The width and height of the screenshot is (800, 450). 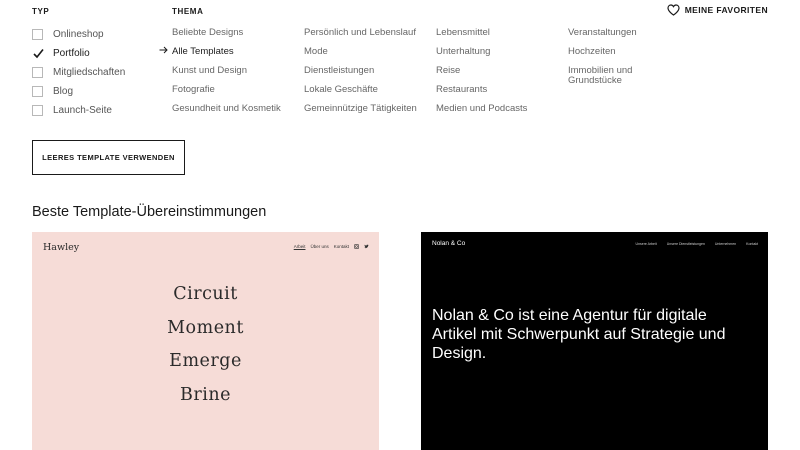 What do you see at coordinates (71, 53) in the screenshot?
I see `typ-option-label: Portfolio` at bounding box center [71, 53].